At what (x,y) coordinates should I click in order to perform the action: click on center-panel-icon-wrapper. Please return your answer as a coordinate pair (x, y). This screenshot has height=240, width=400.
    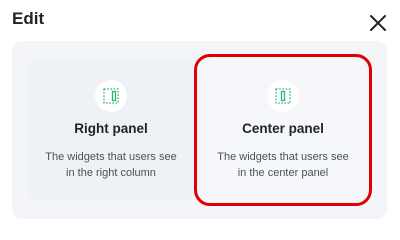
    Looking at the image, I should click on (283, 96).